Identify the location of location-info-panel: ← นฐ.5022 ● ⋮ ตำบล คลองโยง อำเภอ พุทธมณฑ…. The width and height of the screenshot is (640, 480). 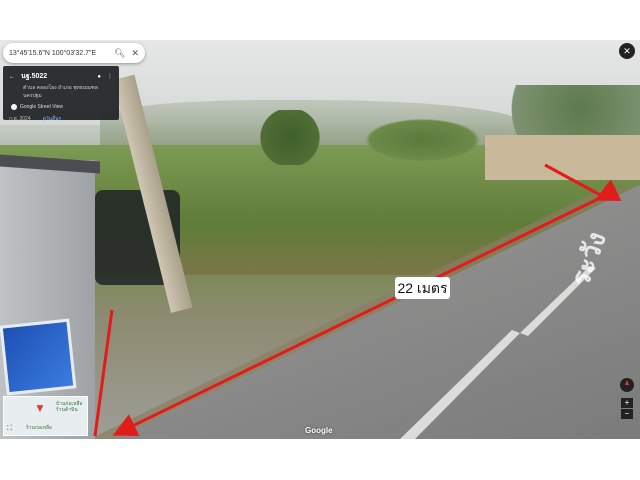
(61, 94).